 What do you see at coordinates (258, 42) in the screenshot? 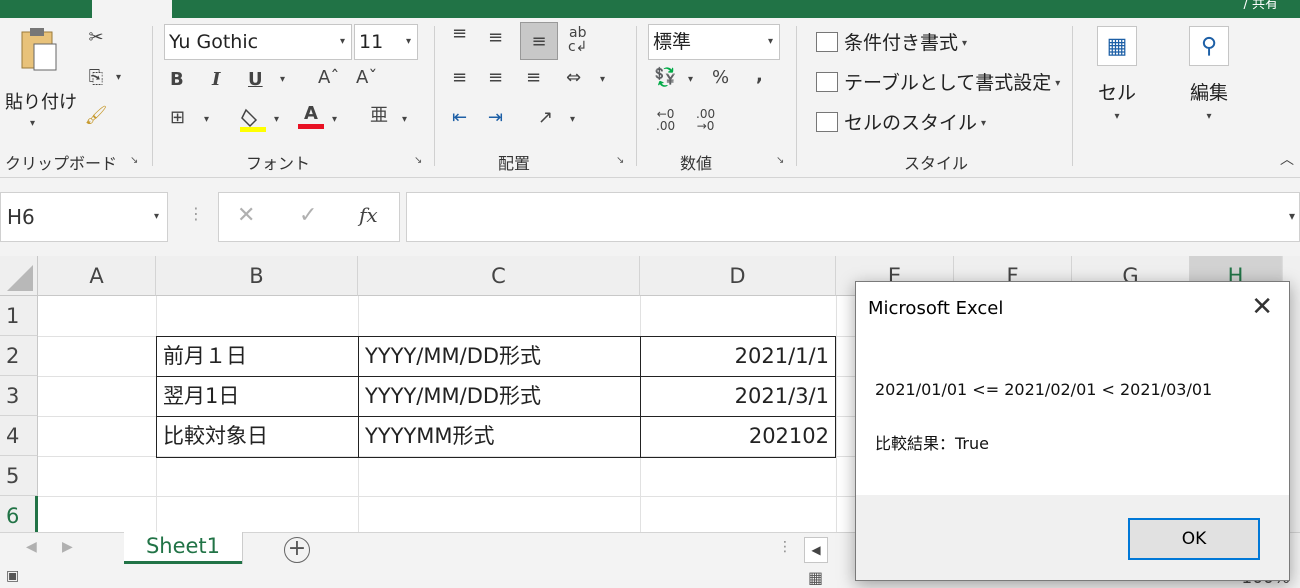
I see `font-name-combo: Yu Gothic ▾` at bounding box center [258, 42].